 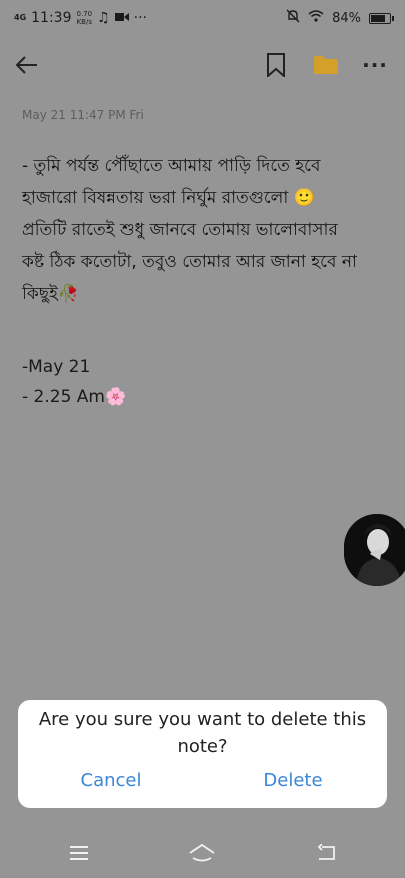 I want to click on video-icon, so click(x=121, y=18).